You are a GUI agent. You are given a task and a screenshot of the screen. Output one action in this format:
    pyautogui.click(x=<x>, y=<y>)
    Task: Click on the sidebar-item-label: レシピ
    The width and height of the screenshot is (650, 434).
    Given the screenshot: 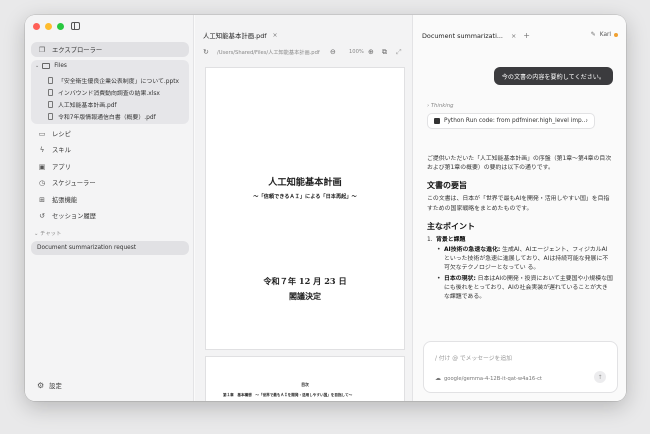 What is the action you would take?
    pyautogui.click(x=61, y=134)
    